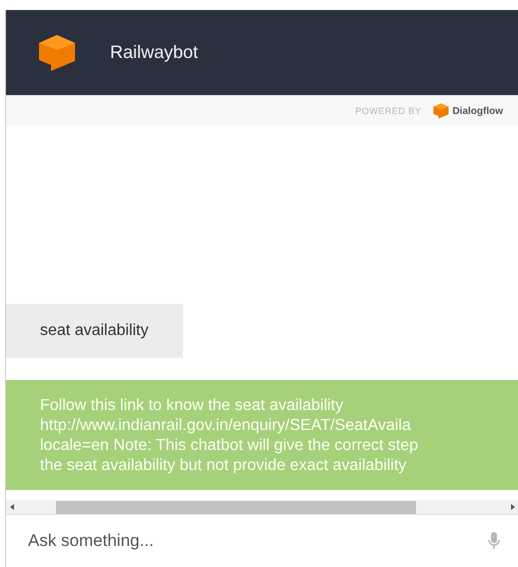 Image resolution: width=518 pixels, height=567 pixels. Describe the element at coordinates (494, 541) in the screenshot. I see `microphone-icon` at that location.